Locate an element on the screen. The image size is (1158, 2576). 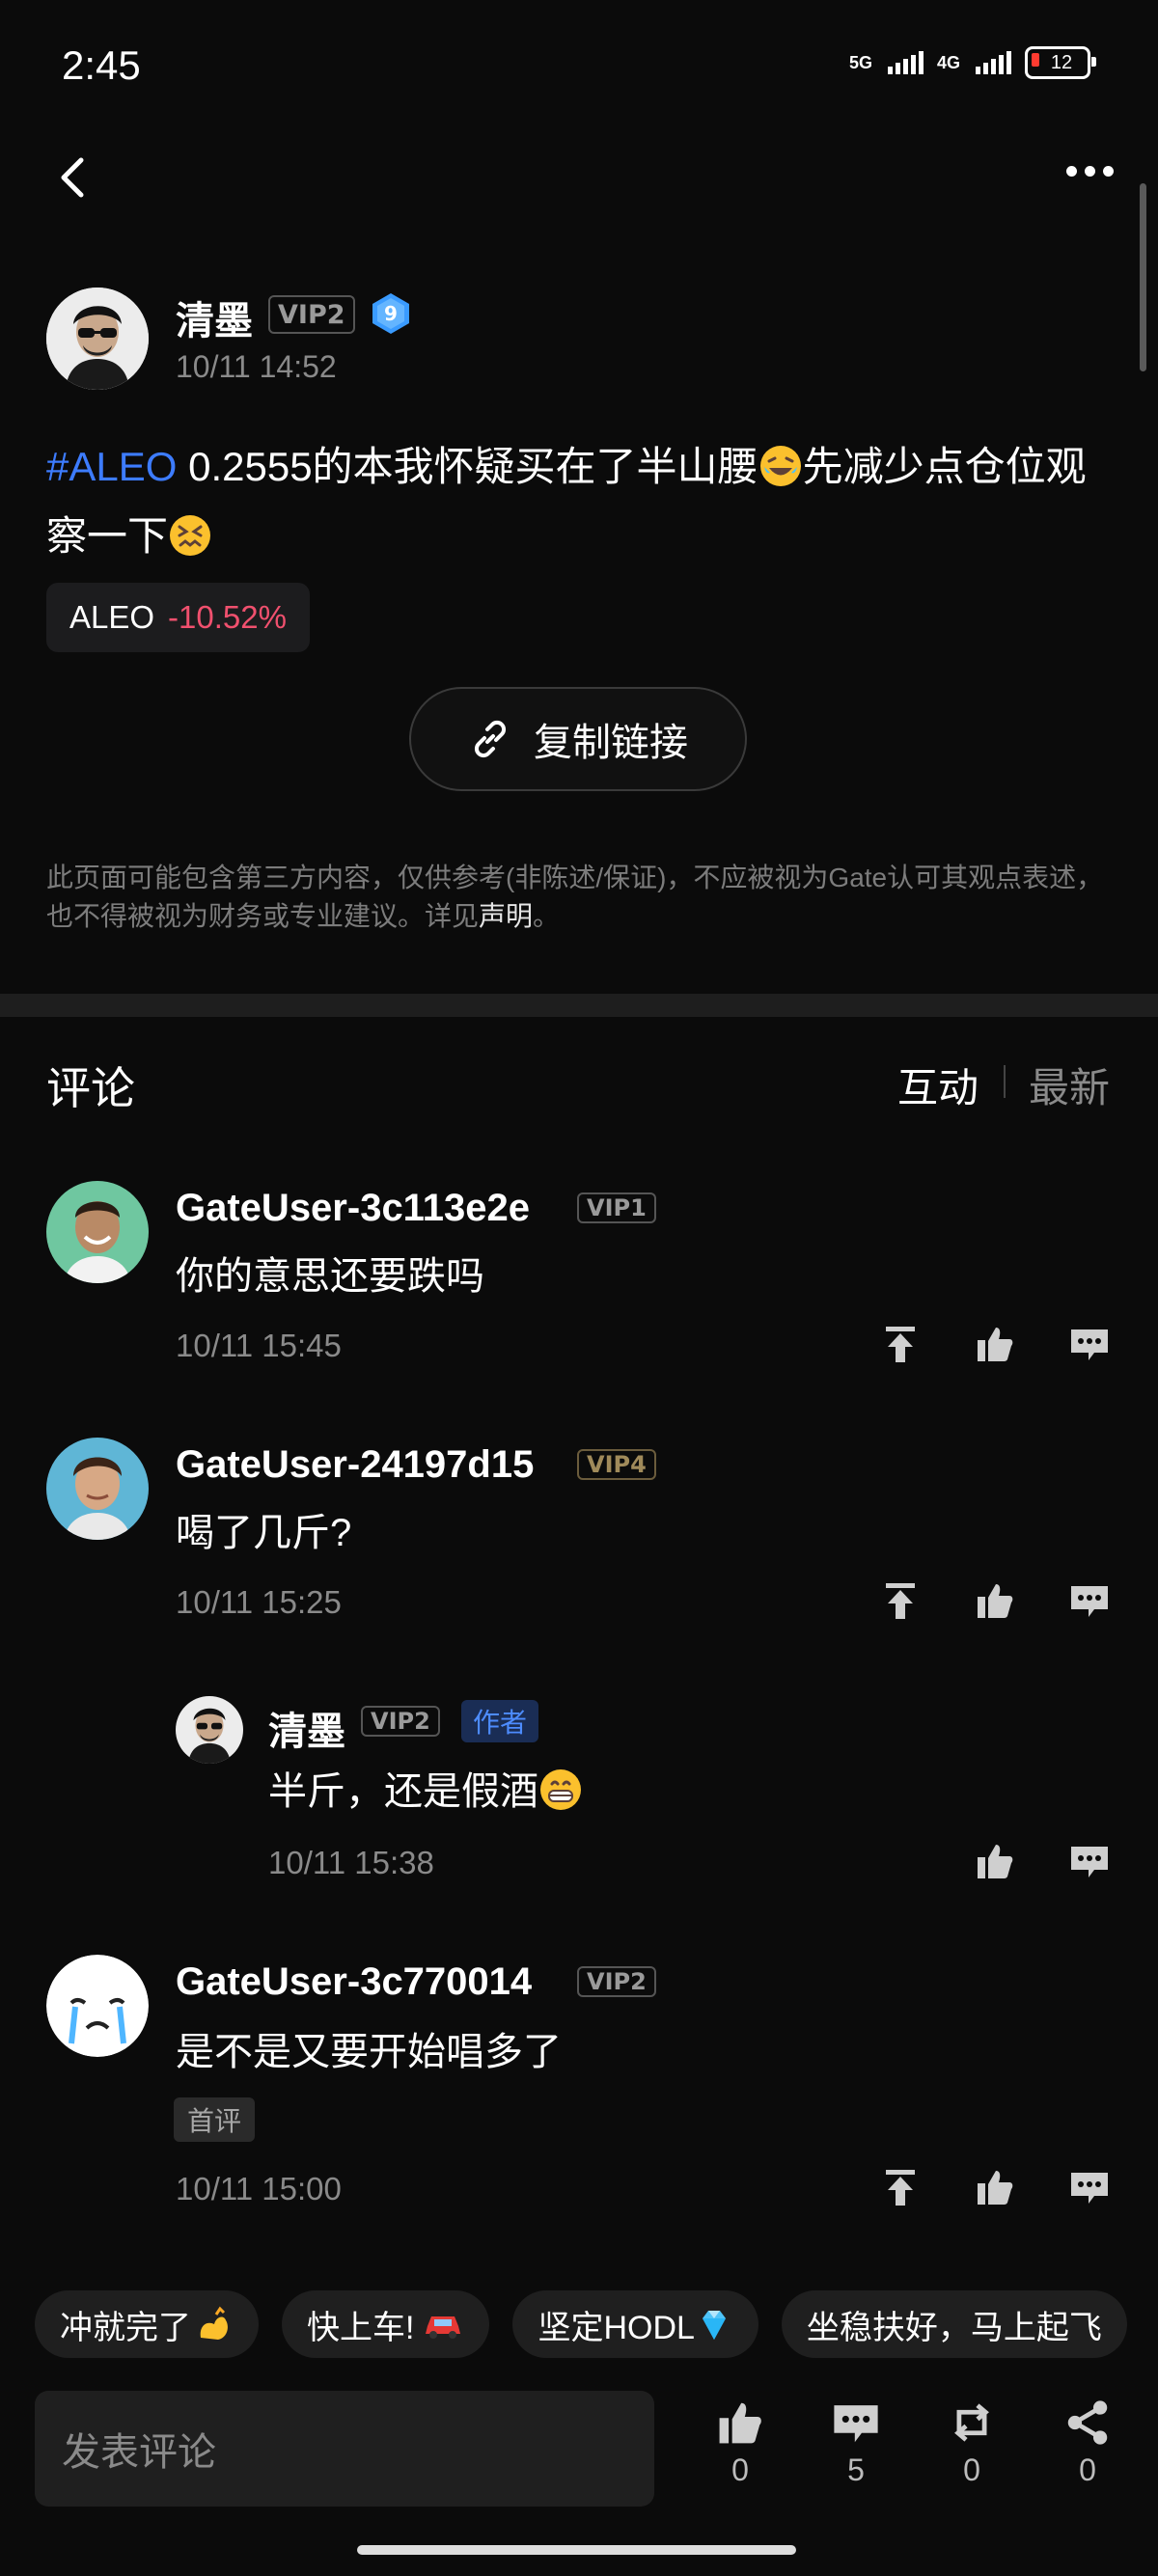
quick-reply-chip: 冲就完了 is located at coordinates (147, 2324).